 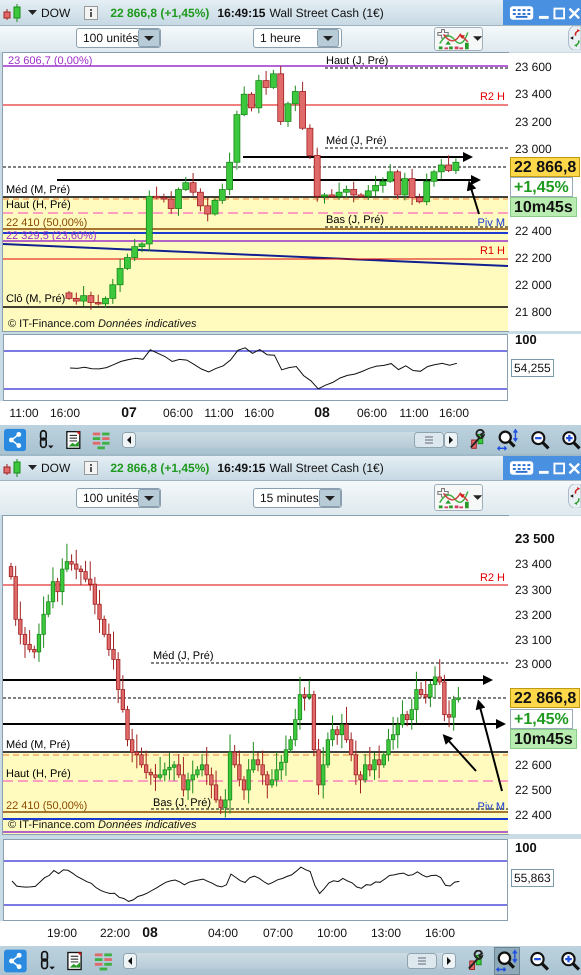 What do you see at coordinates (491, 223) in the screenshot?
I see `level-label: Piv M` at bounding box center [491, 223].